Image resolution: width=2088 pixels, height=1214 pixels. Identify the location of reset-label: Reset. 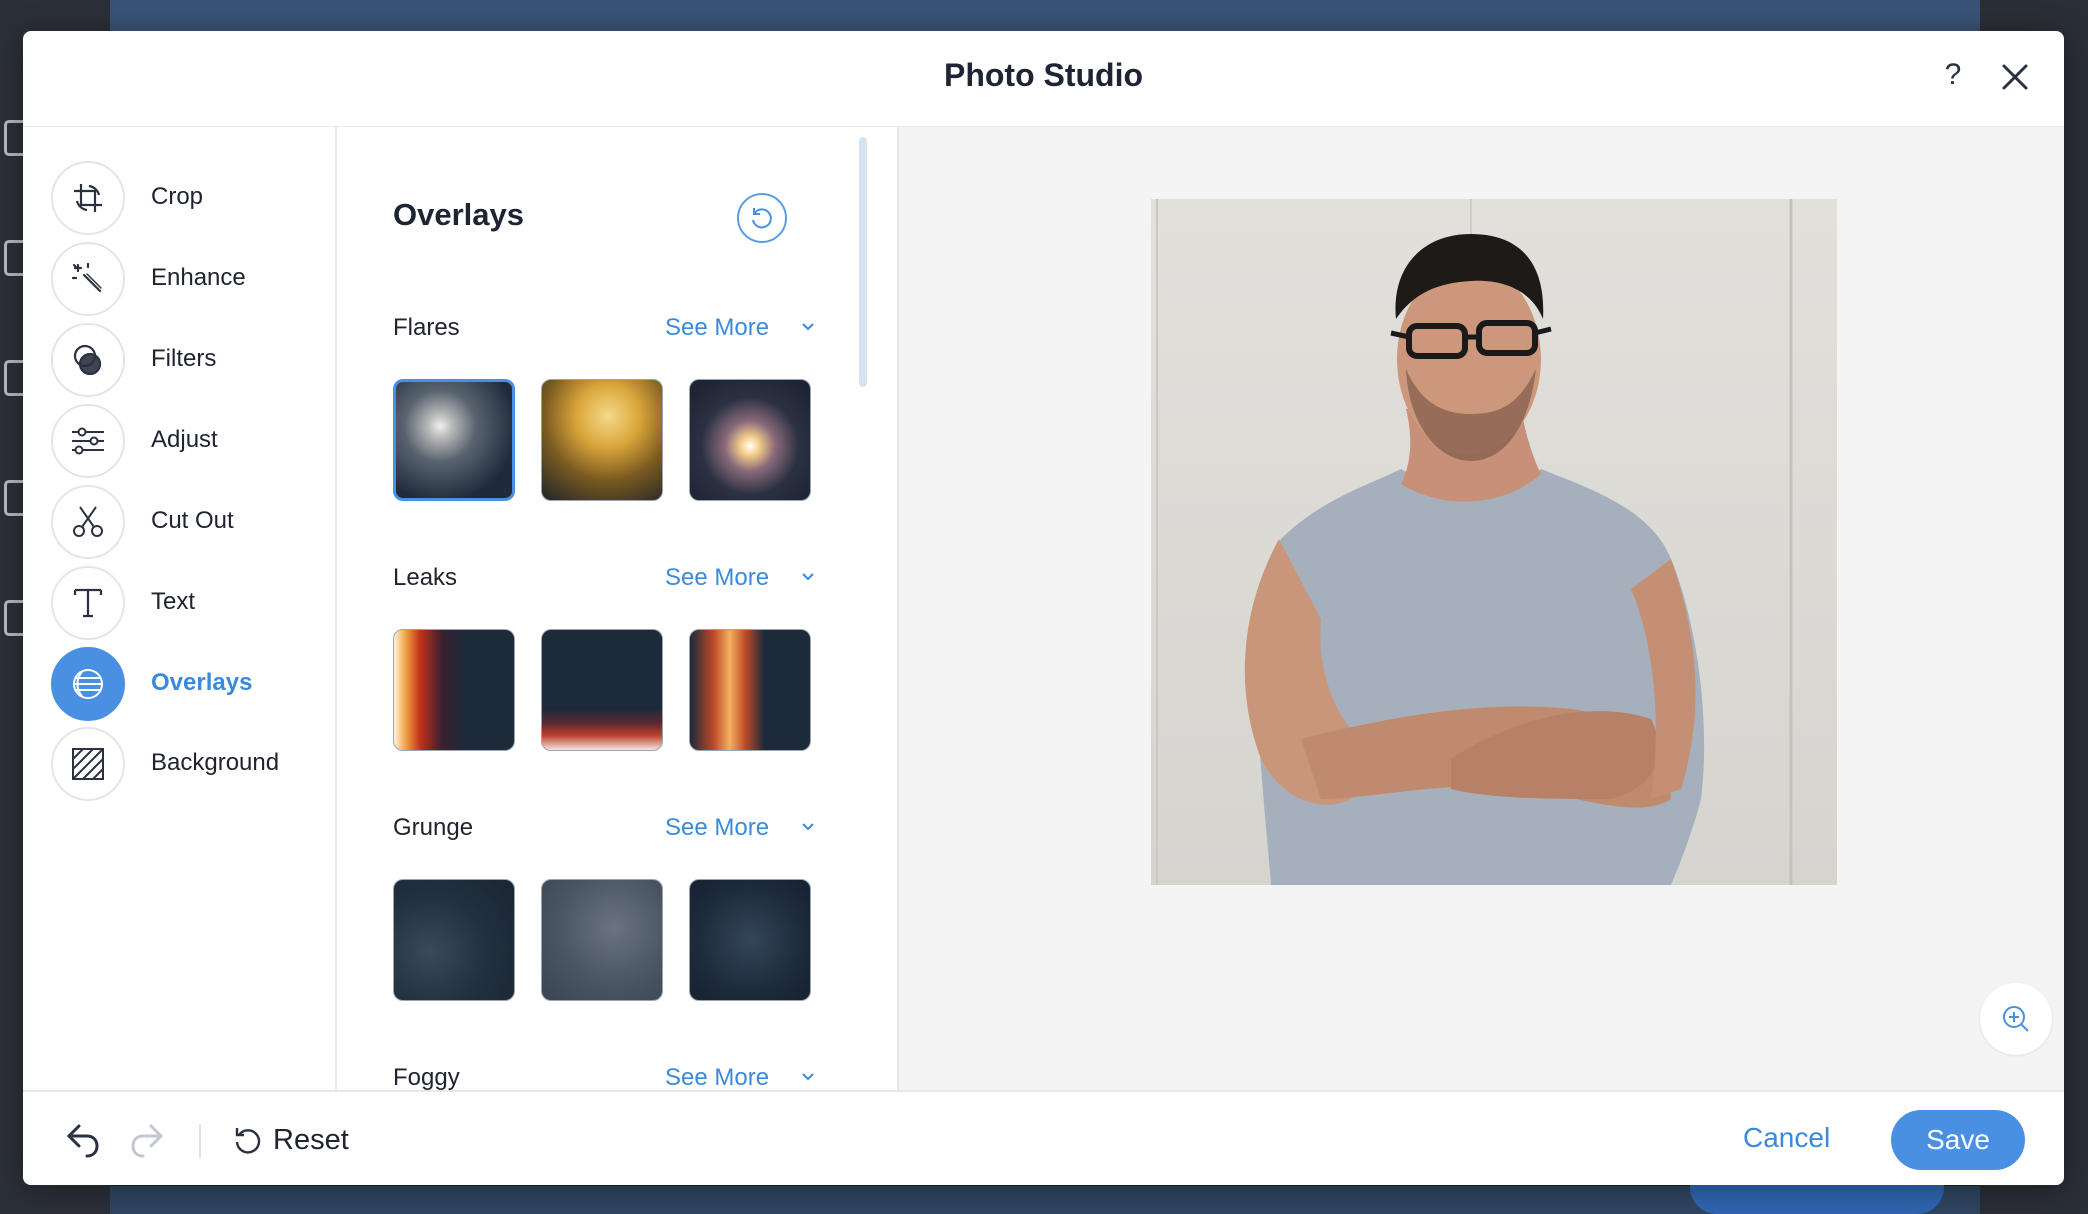
(311, 1139).